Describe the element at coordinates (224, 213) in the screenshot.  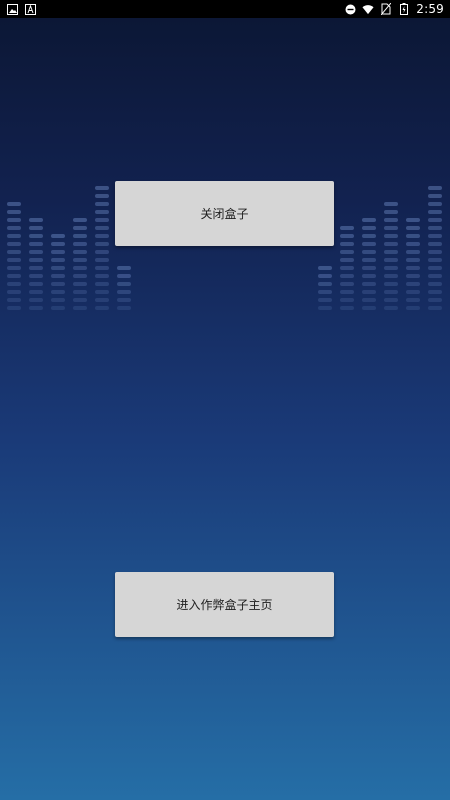
I see `close-box-button: 关闭盒子` at that location.